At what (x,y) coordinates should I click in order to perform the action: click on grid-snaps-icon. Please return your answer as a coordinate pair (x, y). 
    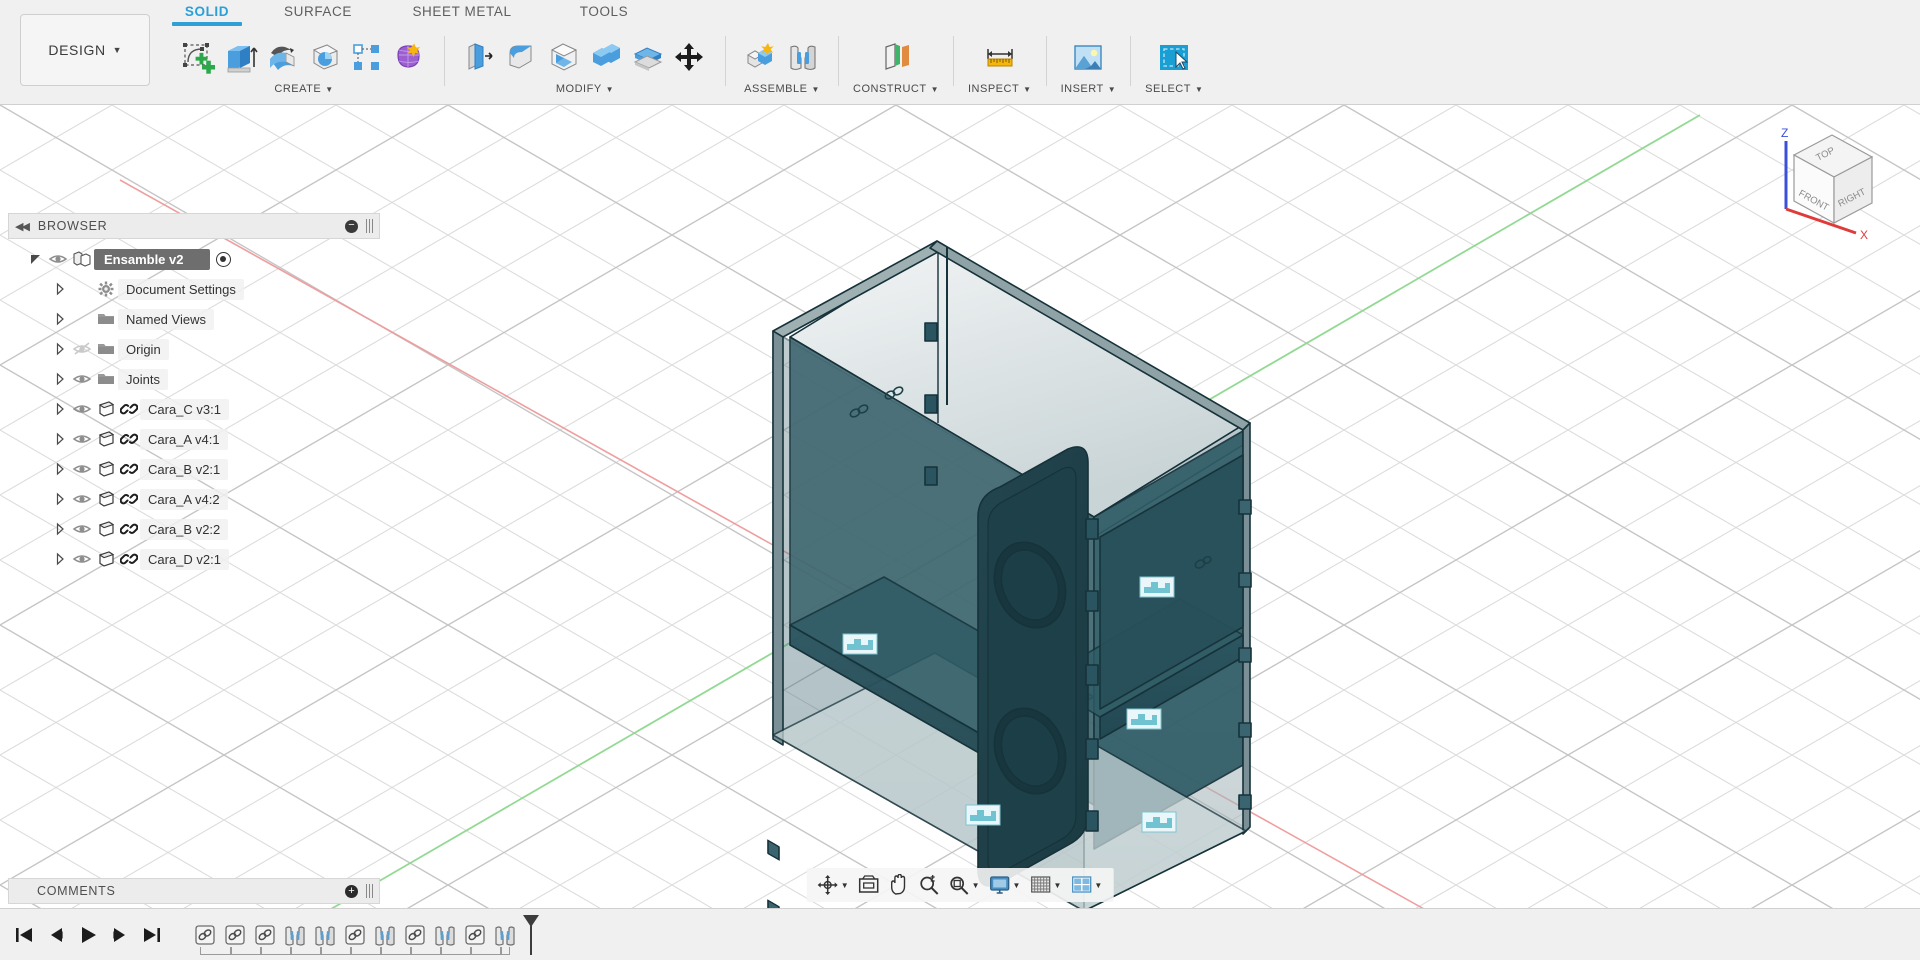
    Looking at the image, I should click on (1040, 885).